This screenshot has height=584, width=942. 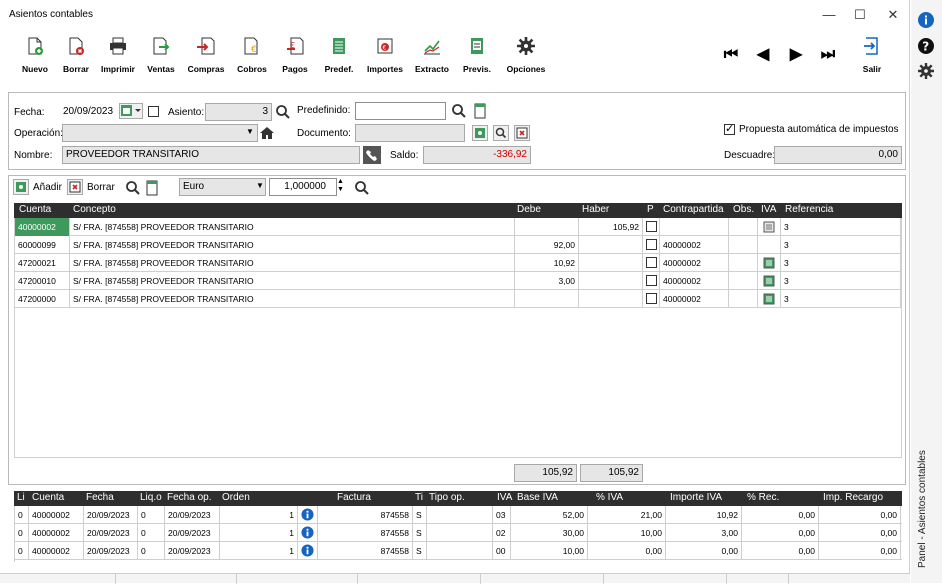 What do you see at coordinates (627, 515) in the screenshot?
I see `vat-cell-pct: 21,00` at bounding box center [627, 515].